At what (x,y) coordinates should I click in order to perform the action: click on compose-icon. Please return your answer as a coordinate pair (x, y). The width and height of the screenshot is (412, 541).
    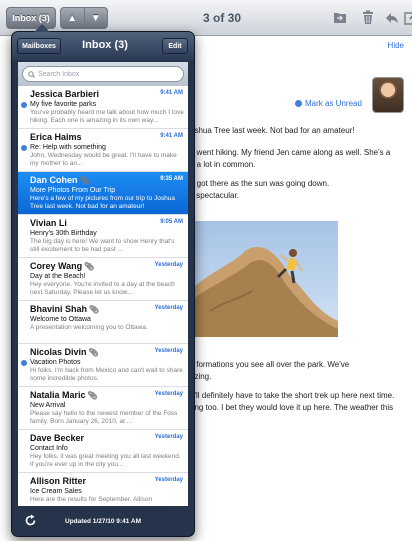
    Looking at the image, I should click on (408, 17).